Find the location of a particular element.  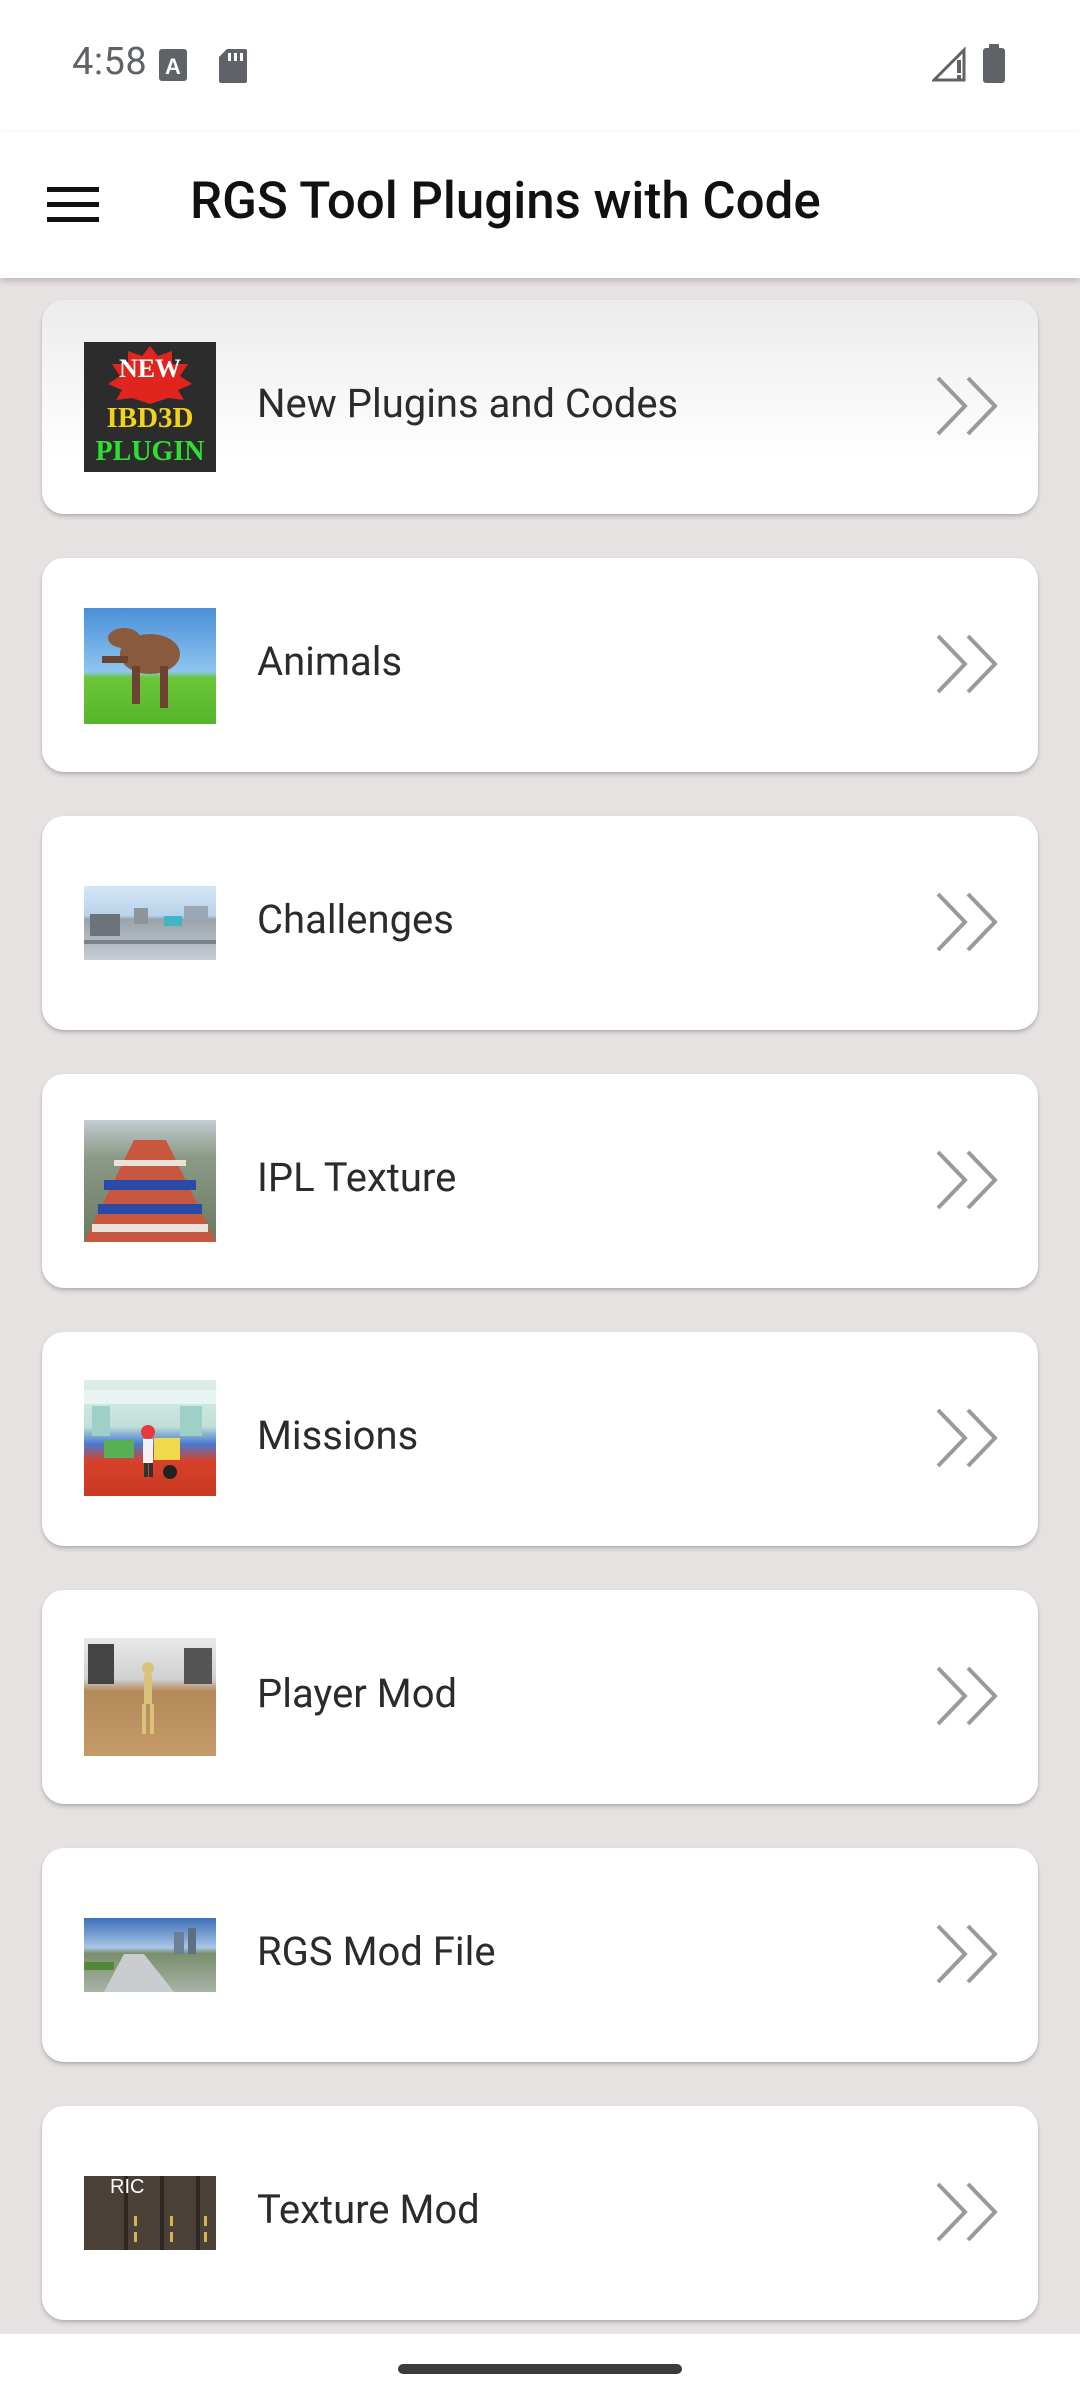

animals-thumbnail is located at coordinates (150, 666).